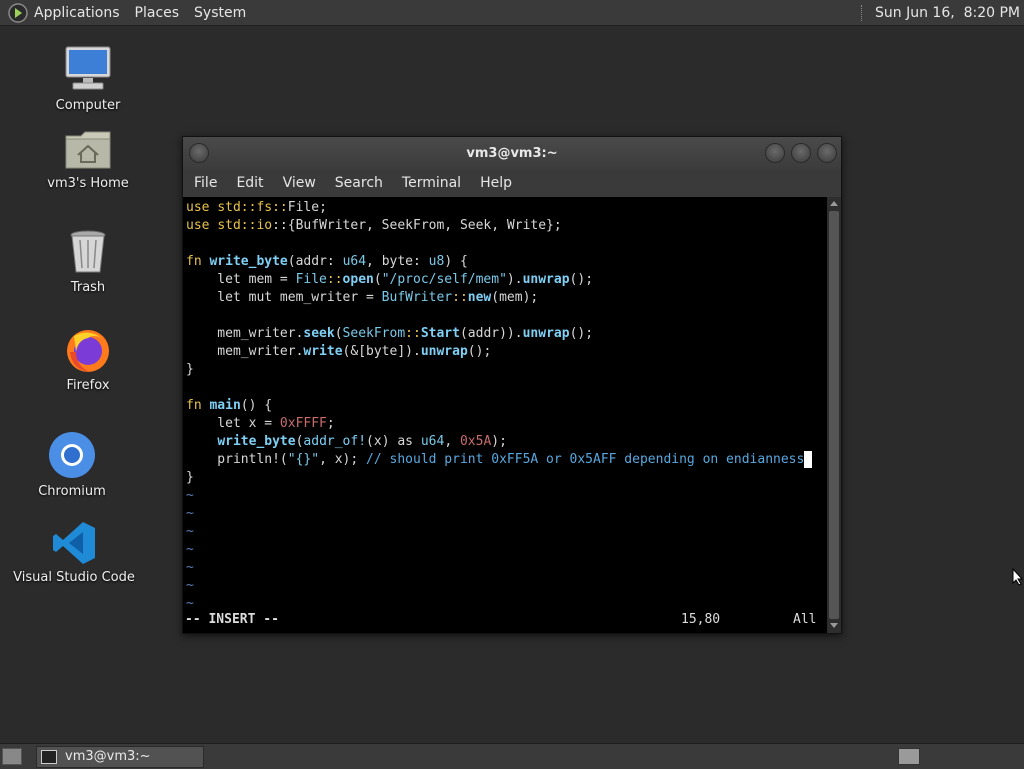 The width and height of the screenshot is (1024, 769). What do you see at coordinates (88, 68) in the screenshot?
I see `computer-icon` at bounding box center [88, 68].